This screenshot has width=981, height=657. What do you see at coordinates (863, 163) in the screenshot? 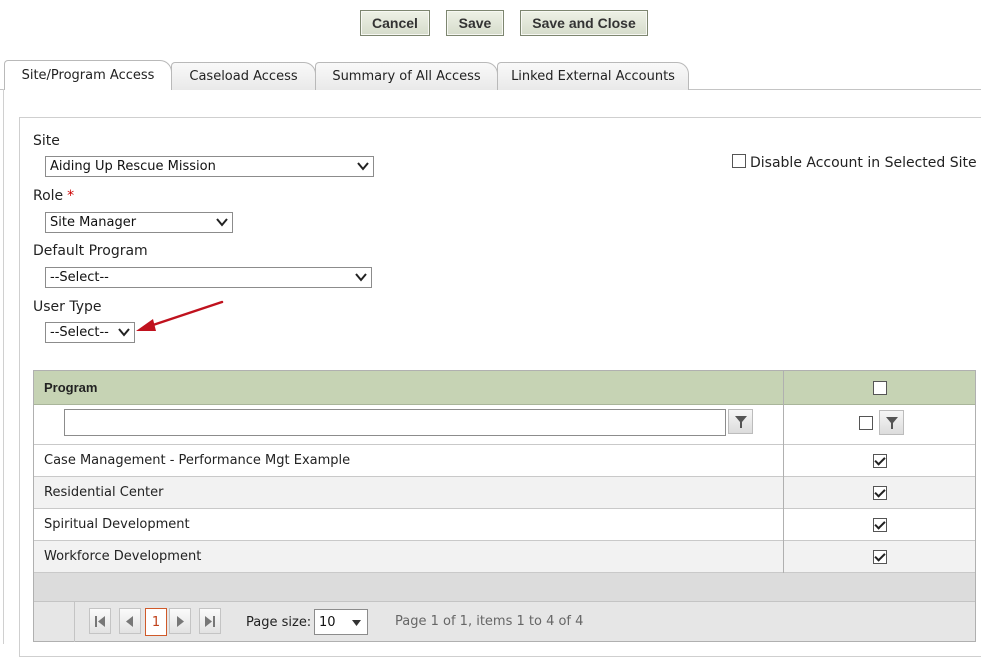
I see `disable-account-label: Disable Account in Selected Site` at bounding box center [863, 163].